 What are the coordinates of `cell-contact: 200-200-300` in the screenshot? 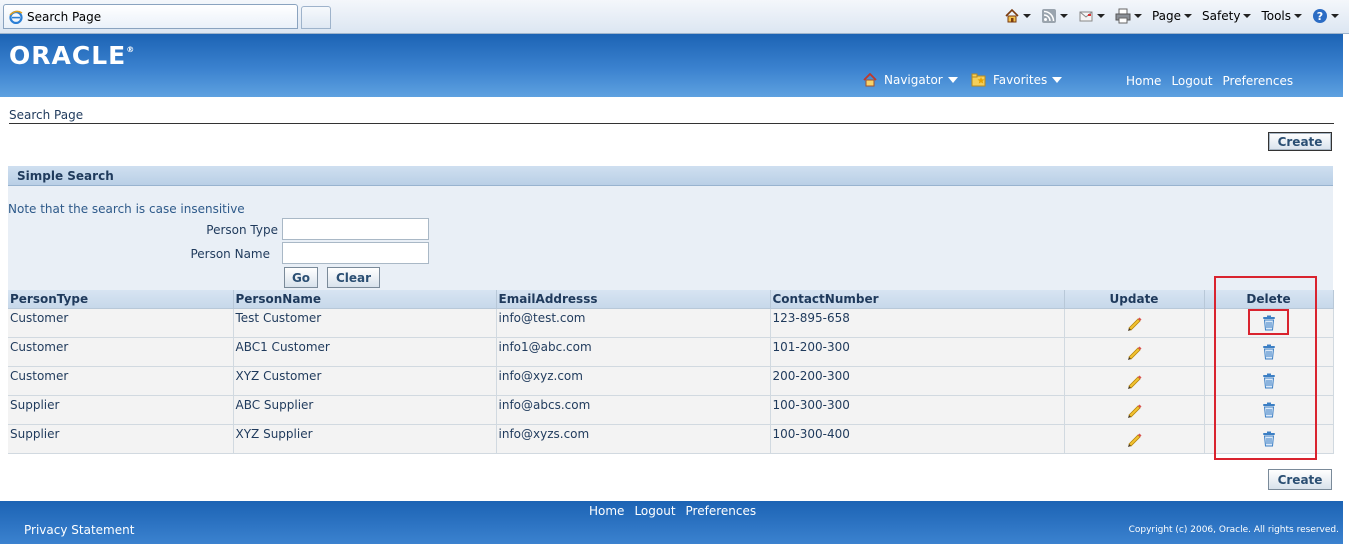 It's located at (917, 381).